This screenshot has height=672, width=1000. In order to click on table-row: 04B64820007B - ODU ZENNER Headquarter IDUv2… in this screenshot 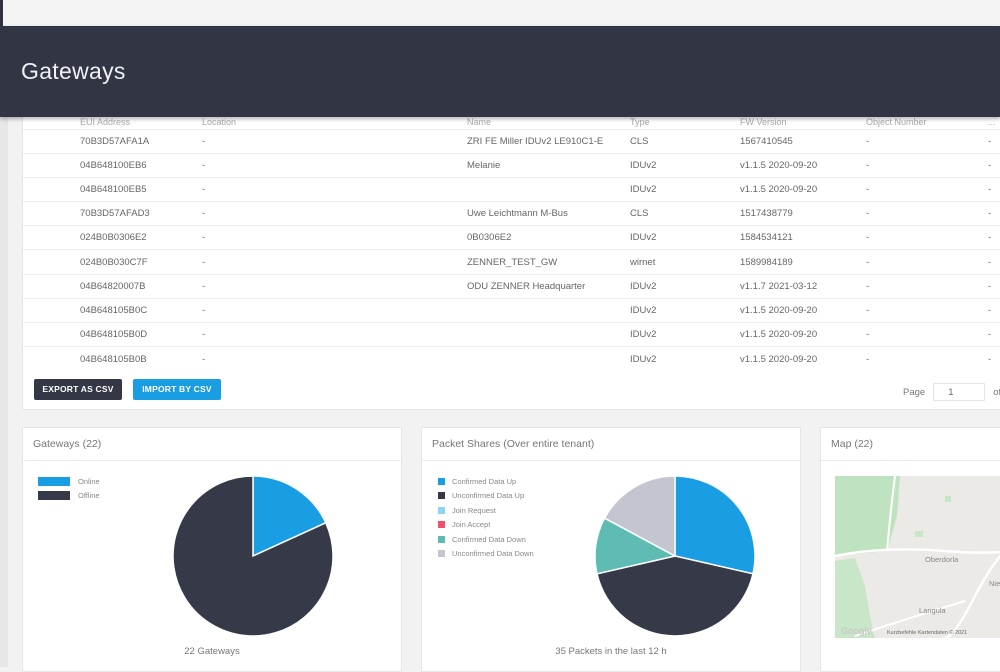, I will do `click(511, 286)`.